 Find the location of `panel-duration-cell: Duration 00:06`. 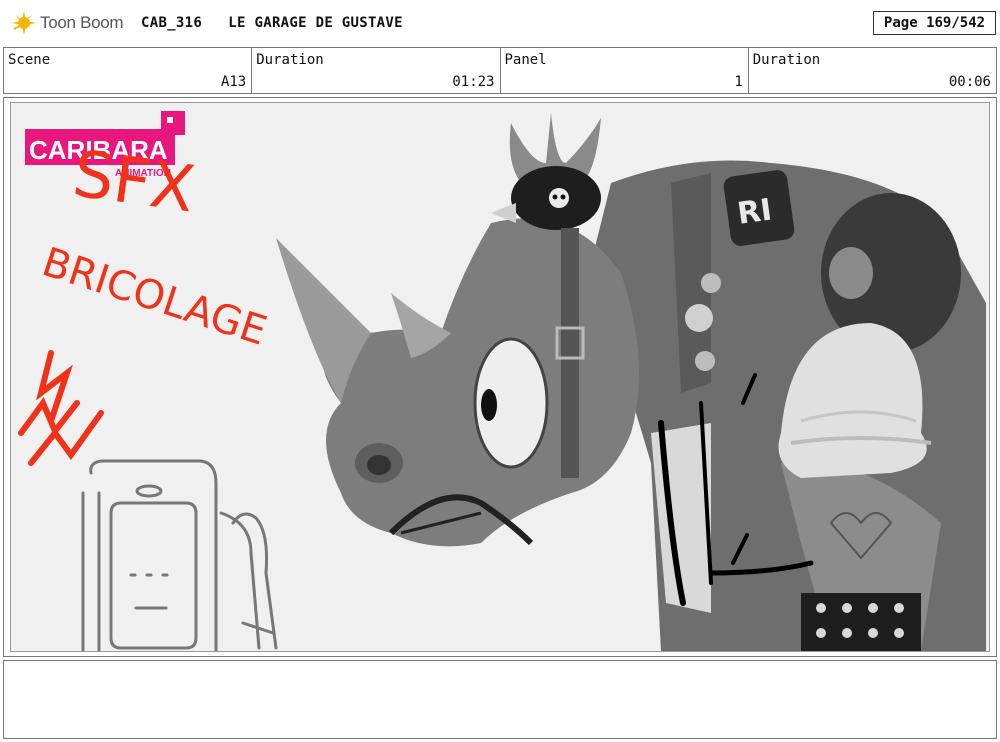

panel-duration-cell: Duration 00:06 is located at coordinates (872, 70).